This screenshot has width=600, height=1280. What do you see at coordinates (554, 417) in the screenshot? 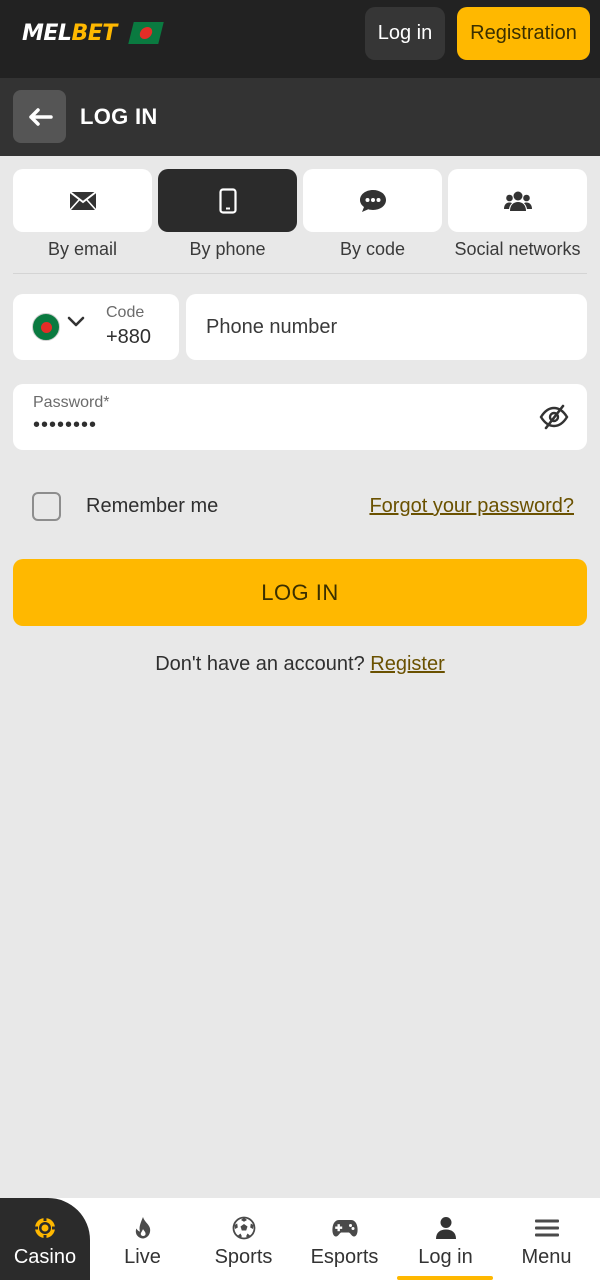
I see `eye-slash-icon` at bounding box center [554, 417].